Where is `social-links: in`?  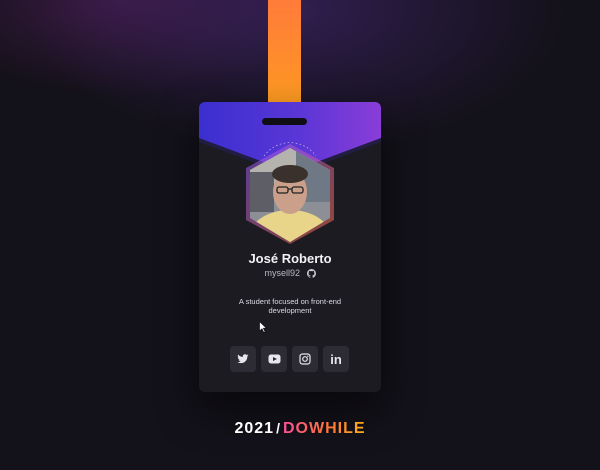
social-links: in is located at coordinates (290, 360).